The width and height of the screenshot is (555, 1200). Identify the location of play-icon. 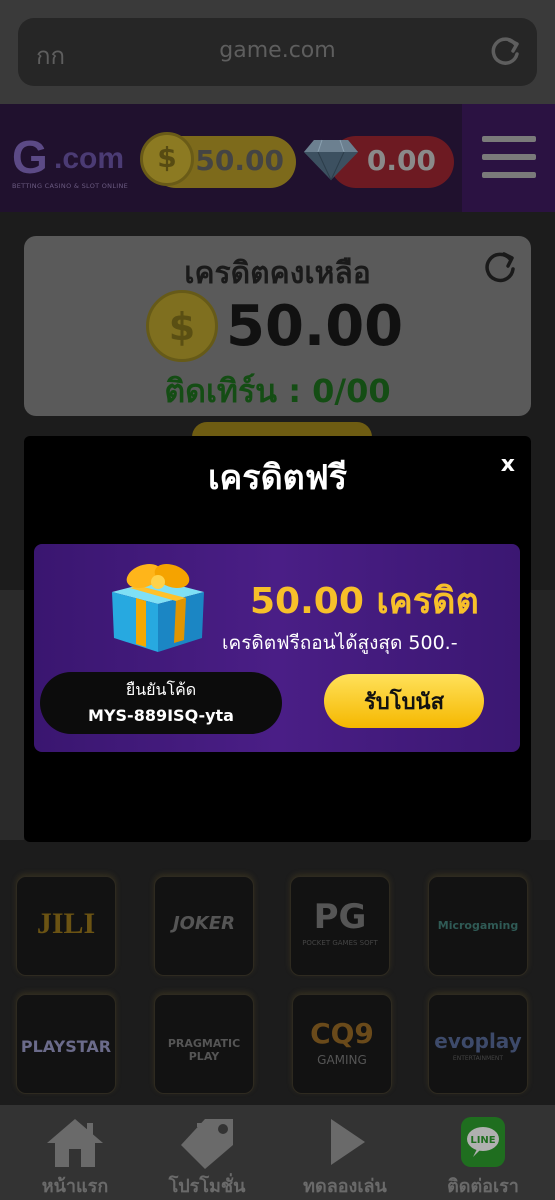
(348, 1142).